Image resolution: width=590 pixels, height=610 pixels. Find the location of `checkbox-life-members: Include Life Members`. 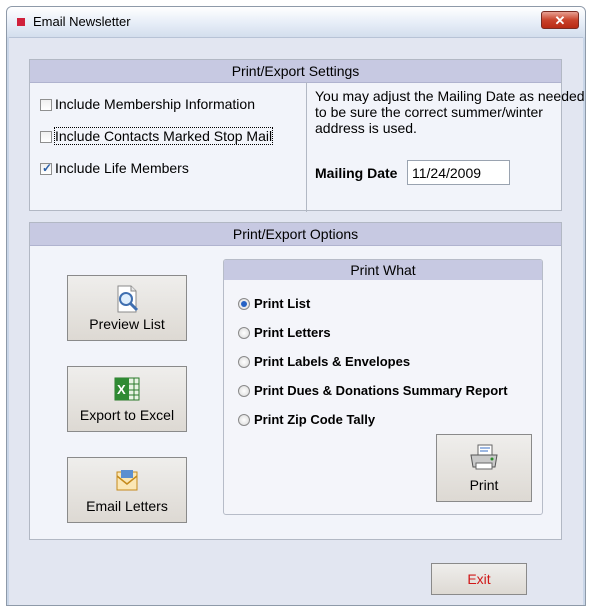

checkbox-life-members: Include Life Members is located at coordinates (114, 168).